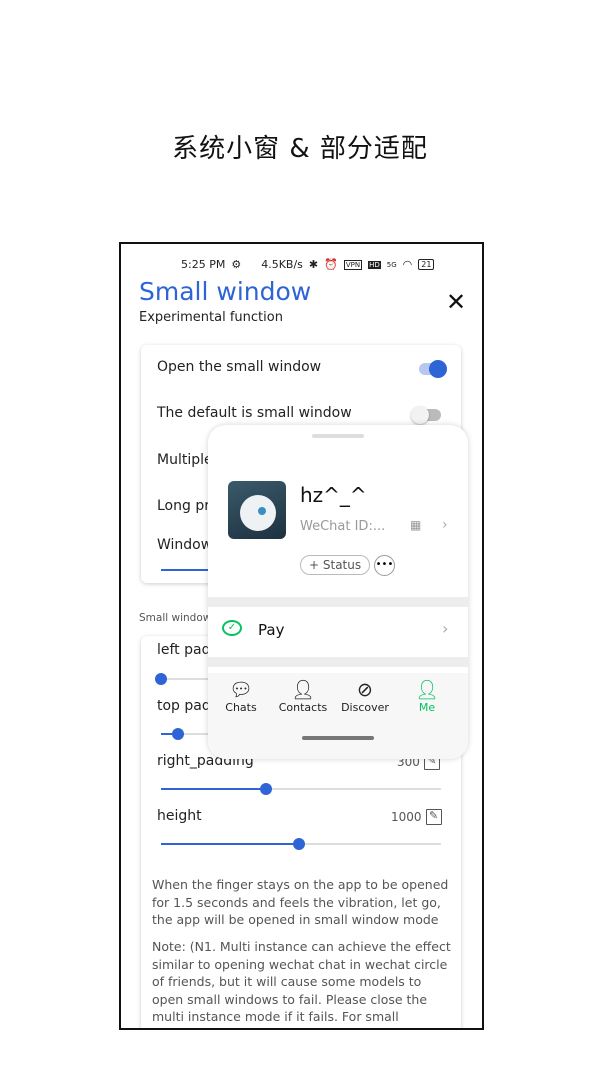  I want to click on edit-icon: ✎, so click(433, 817).